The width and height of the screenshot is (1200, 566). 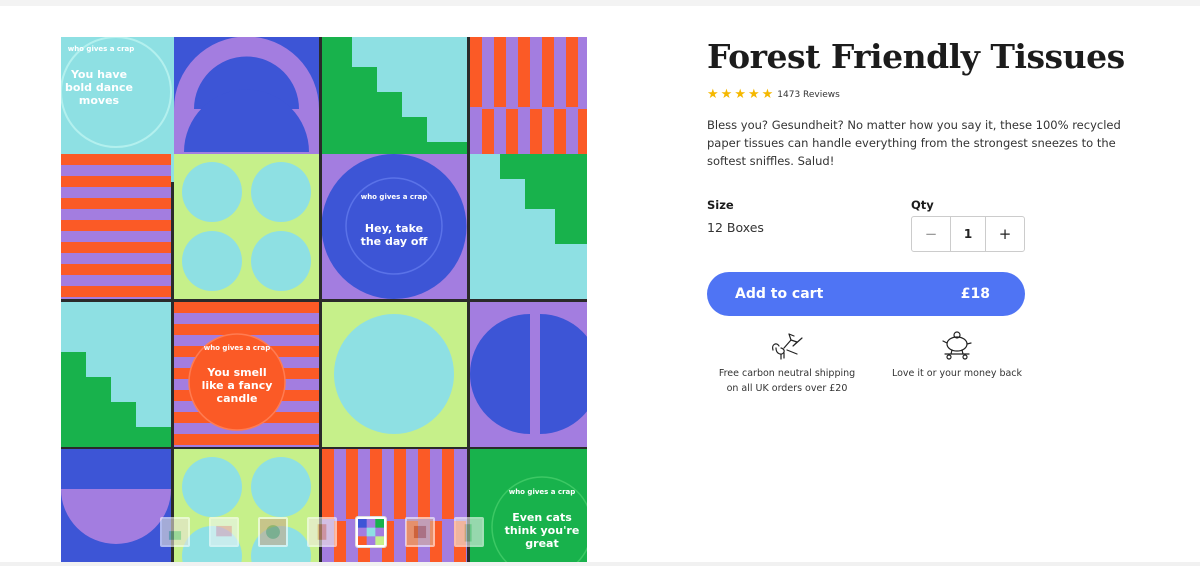 What do you see at coordinates (867, 226) in the screenshot?
I see `product-options: Size 12 Boxes Qty − 1 +` at bounding box center [867, 226].